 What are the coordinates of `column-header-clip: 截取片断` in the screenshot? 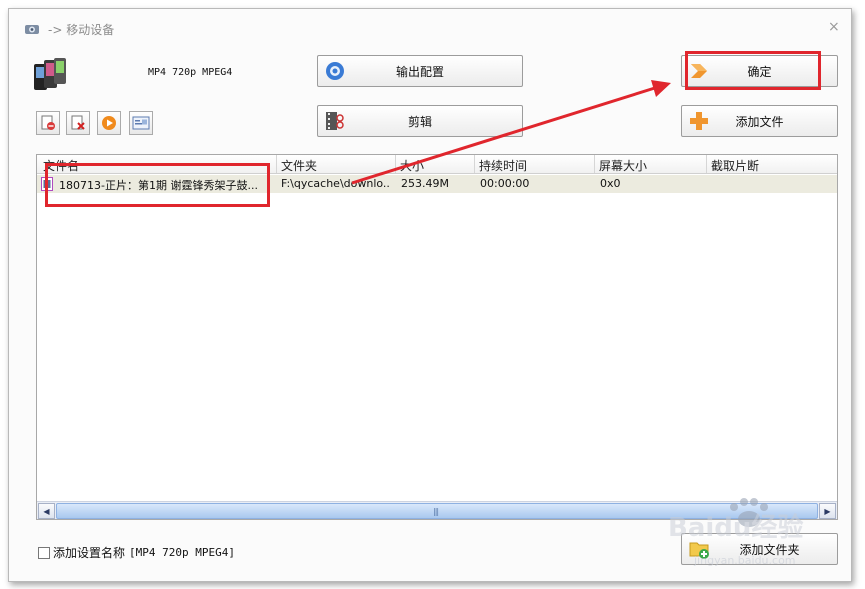 It's located at (735, 165).